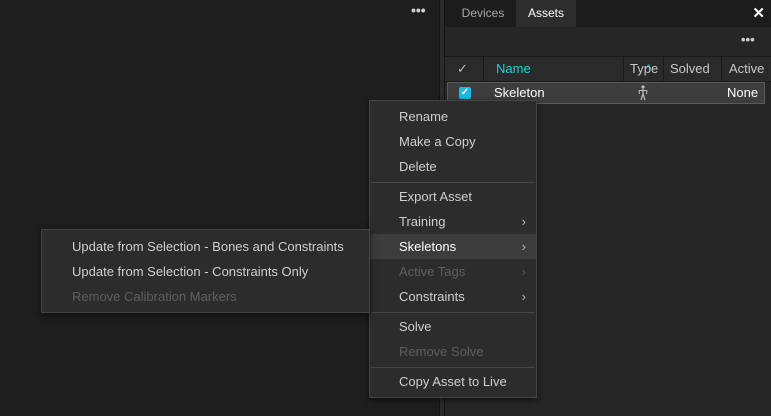 The width and height of the screenshot is (771, 416). Describe the element at coordinates (422, 221) in the screenshot. I see `menu-item-label: Training` at that location.